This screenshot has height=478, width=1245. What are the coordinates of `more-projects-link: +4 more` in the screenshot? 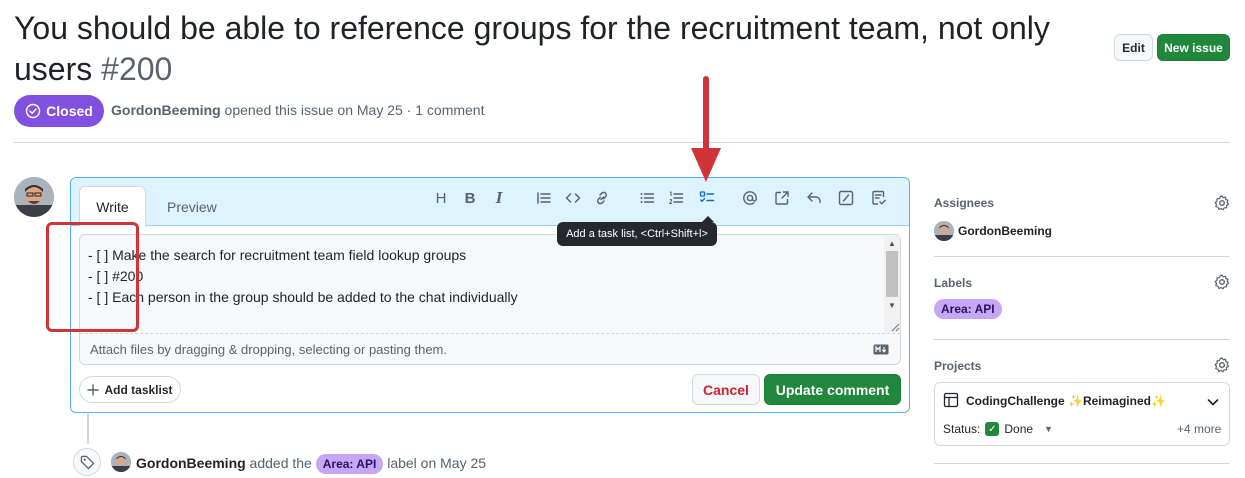 It's located at (1199, 429).